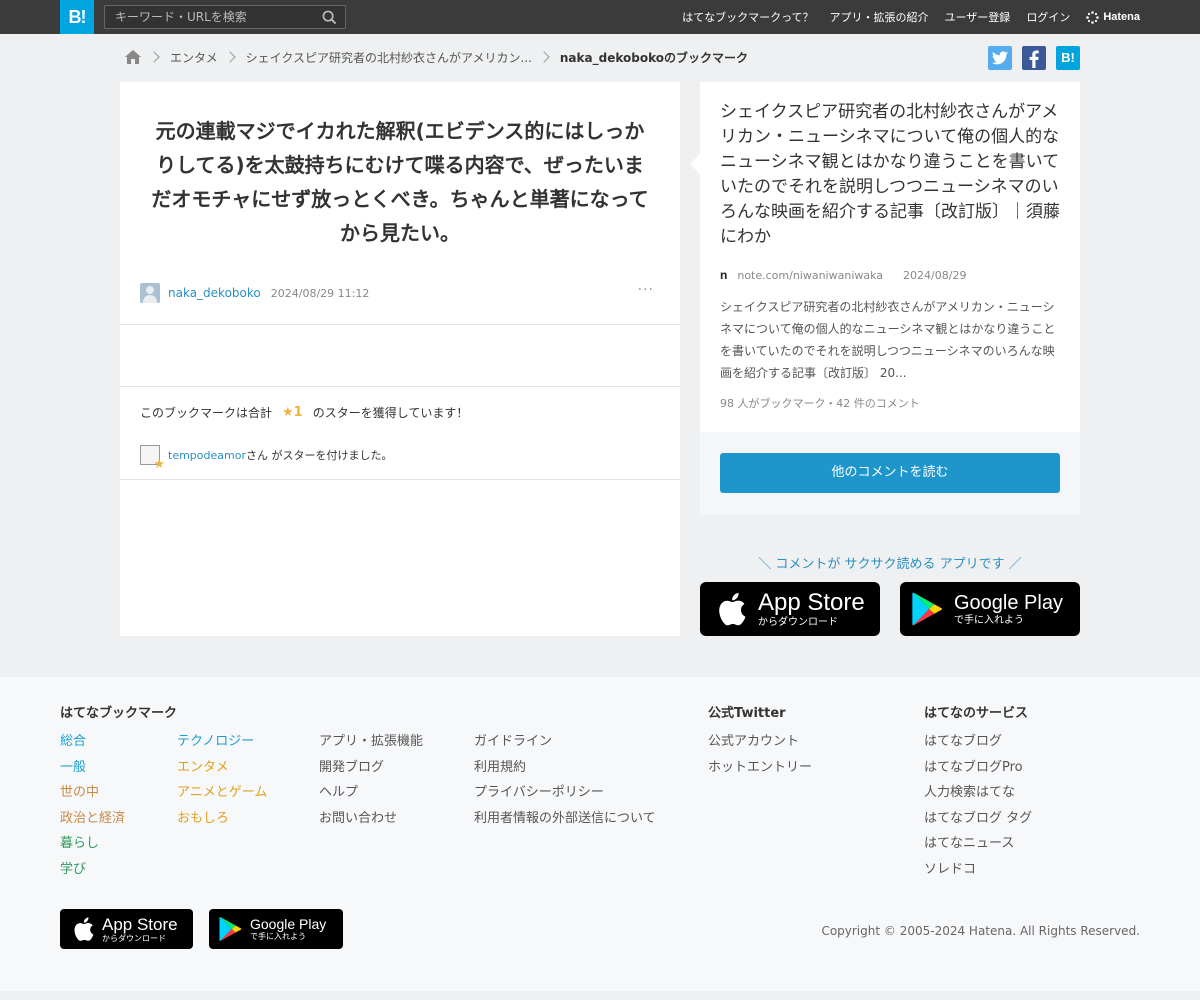  I want to click on app-promo-caption: ＼ コメントが サクサク読める アプリです ／, so click(890, 564).